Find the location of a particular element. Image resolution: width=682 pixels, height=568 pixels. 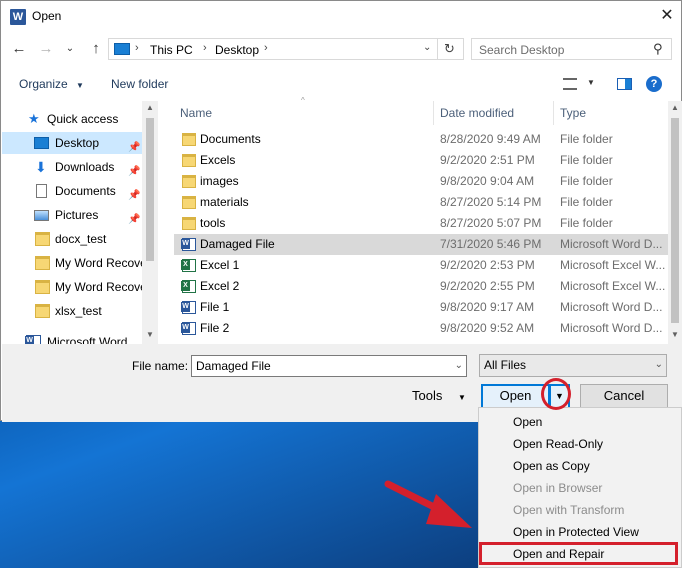

menu-item-open-read-only: Open Read-Only is located at coordinates (580, 444).